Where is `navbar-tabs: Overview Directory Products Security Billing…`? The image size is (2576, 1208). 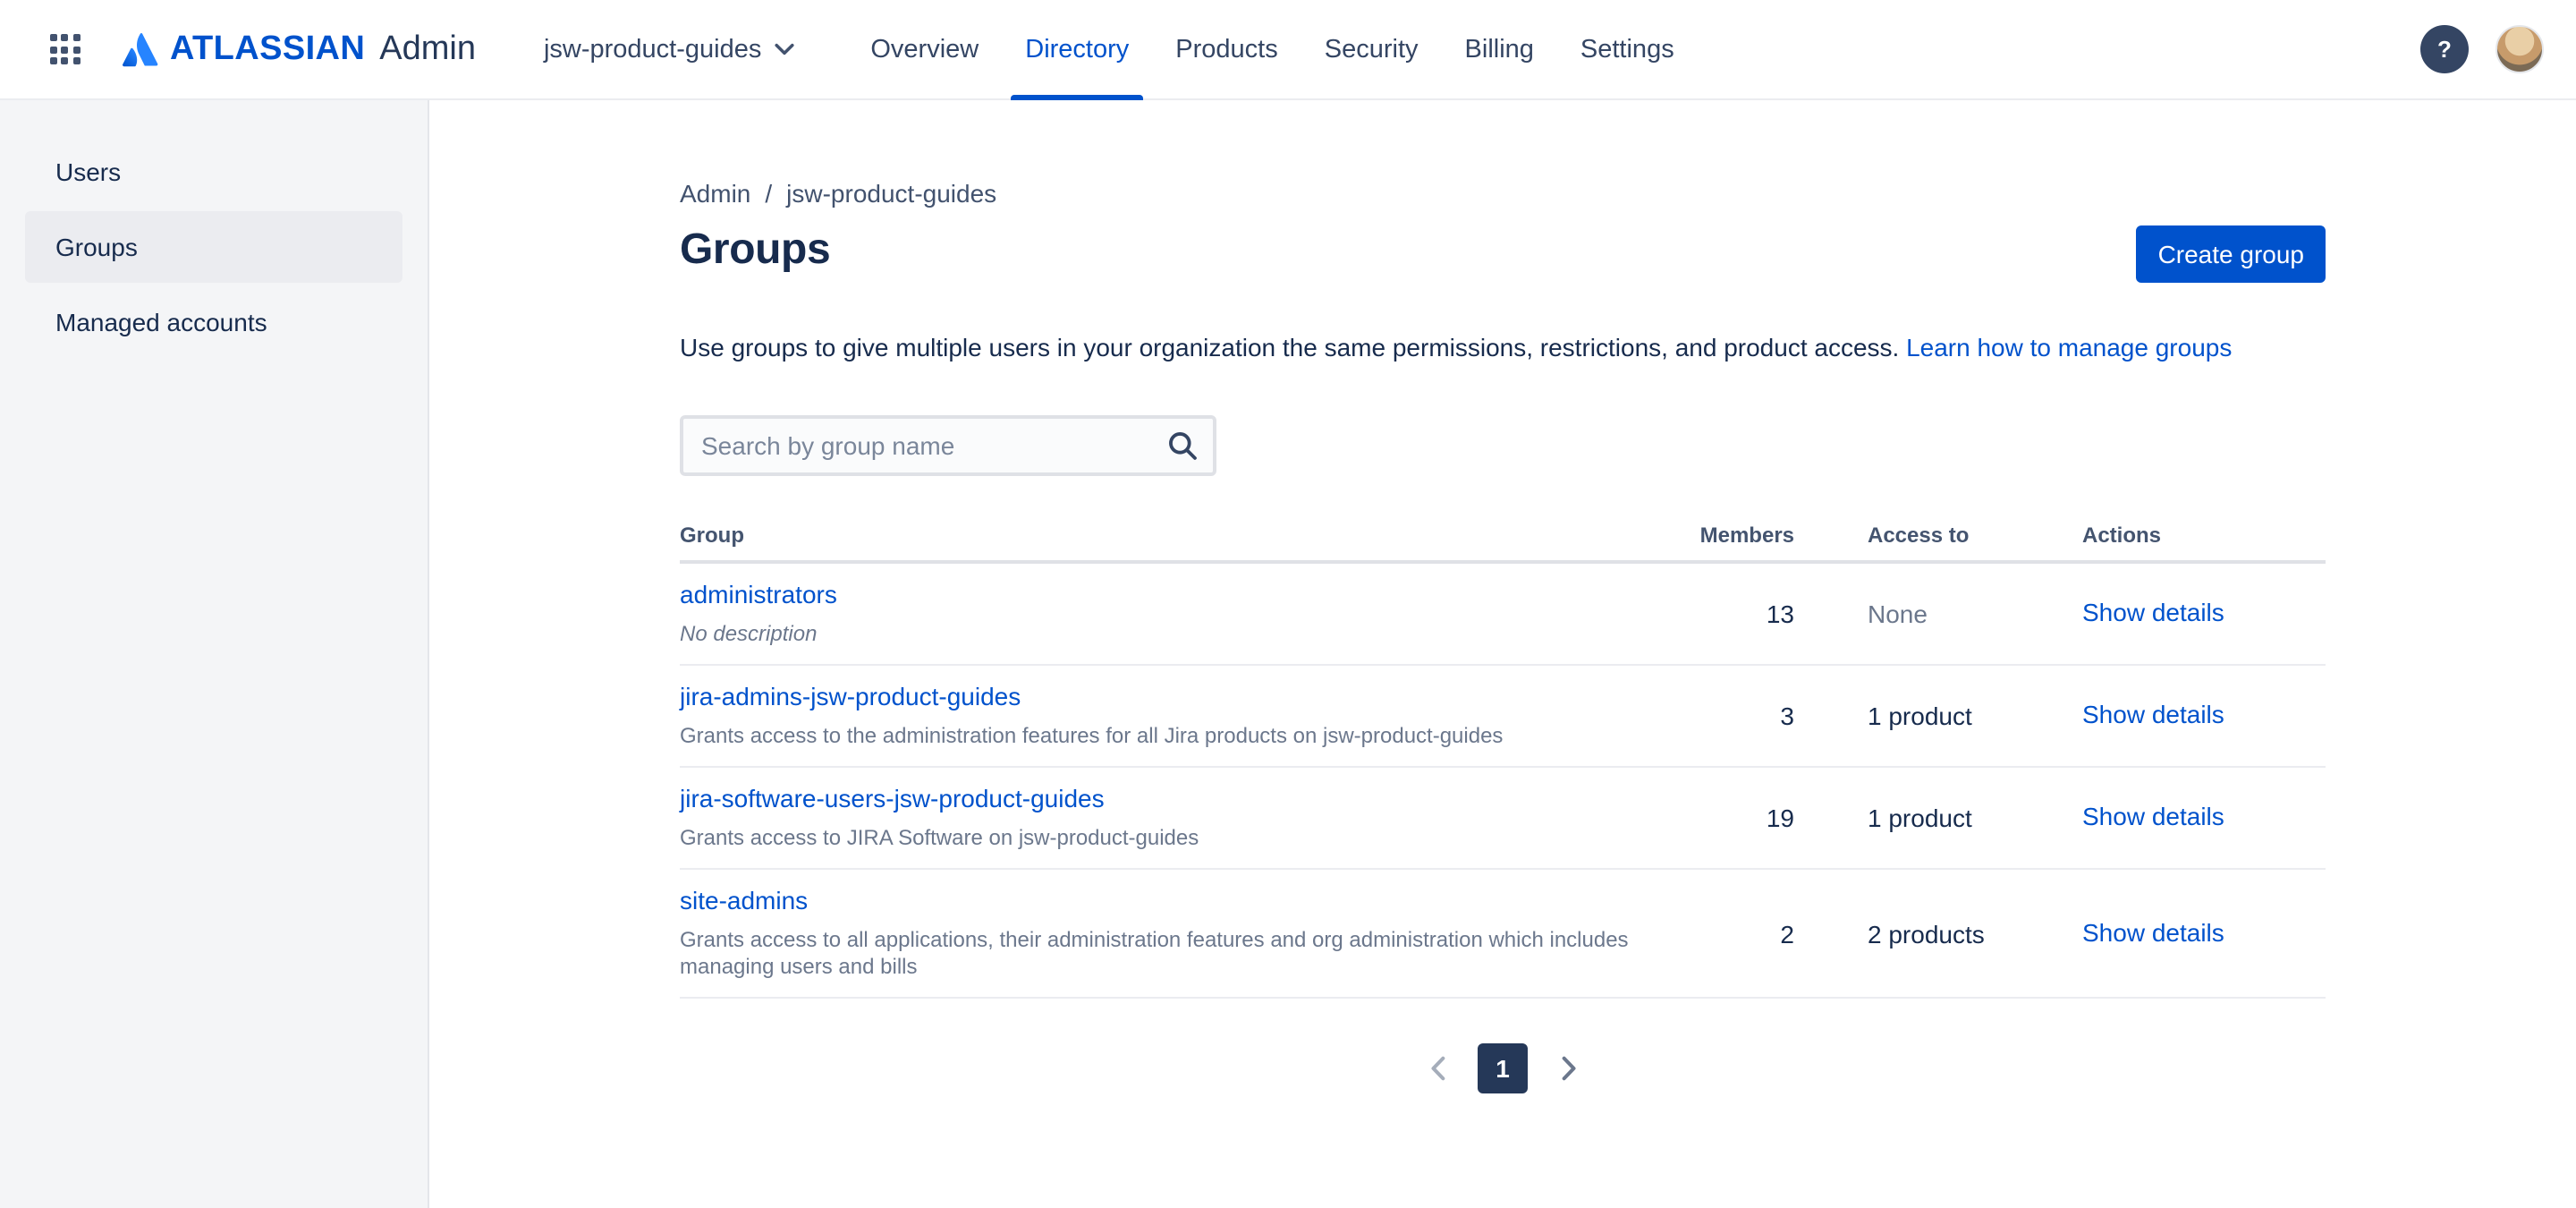 navbar-tabs: Overview Directory Products Security Billing… is located at coordinates (1272, 49).